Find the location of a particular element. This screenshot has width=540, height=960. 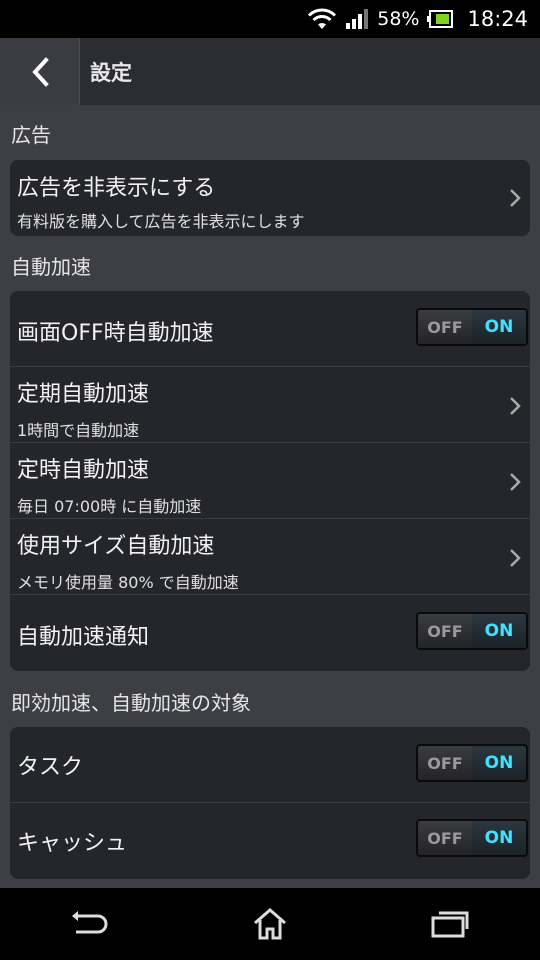

section-header-auto: 自動加速 is located at coordinates (51, 267).